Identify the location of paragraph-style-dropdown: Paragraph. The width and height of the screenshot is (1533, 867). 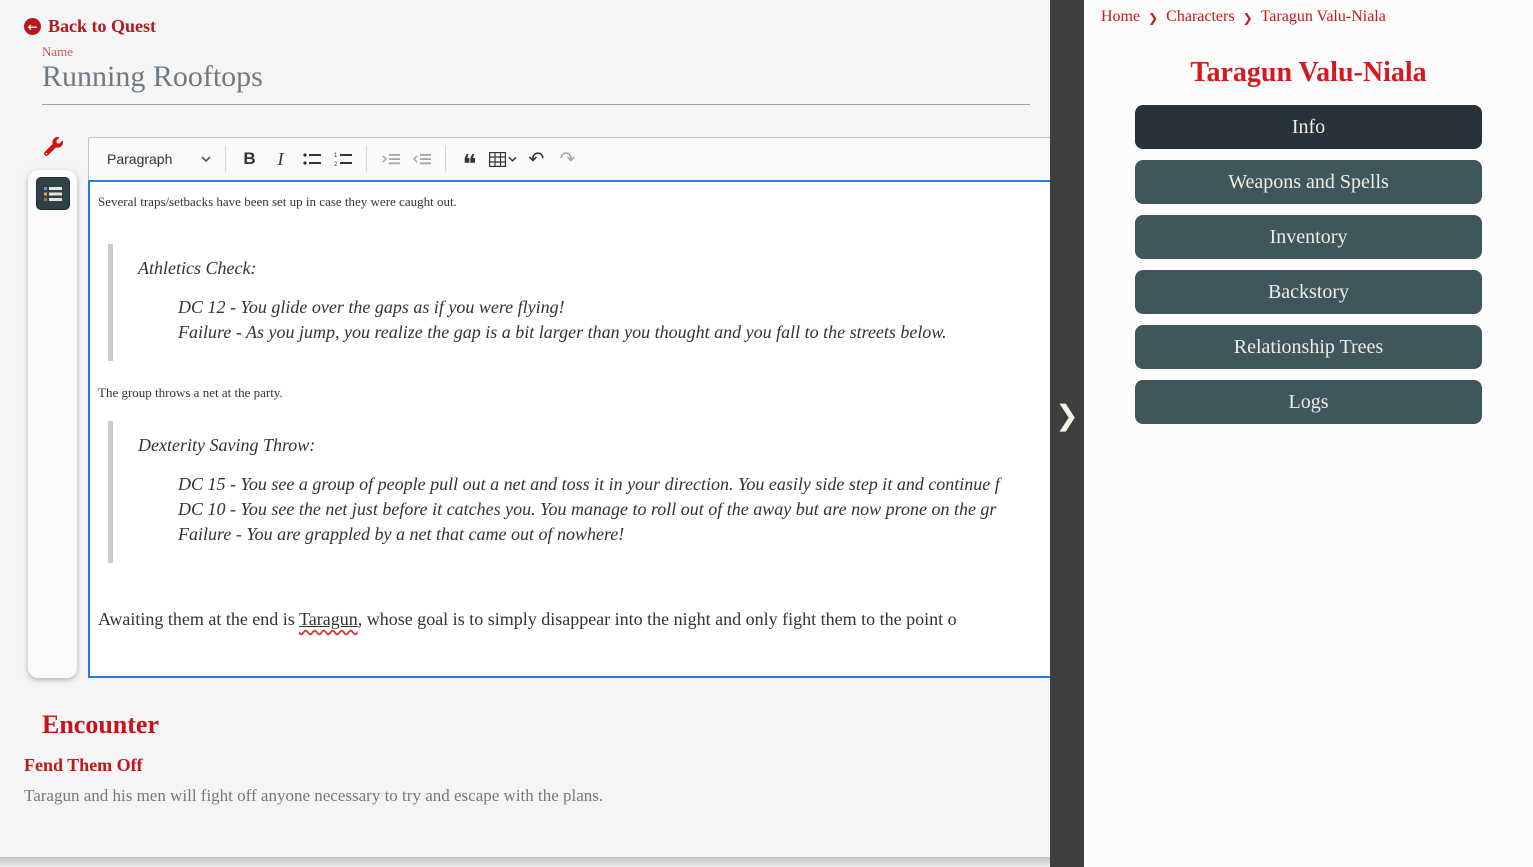
(158, 159).